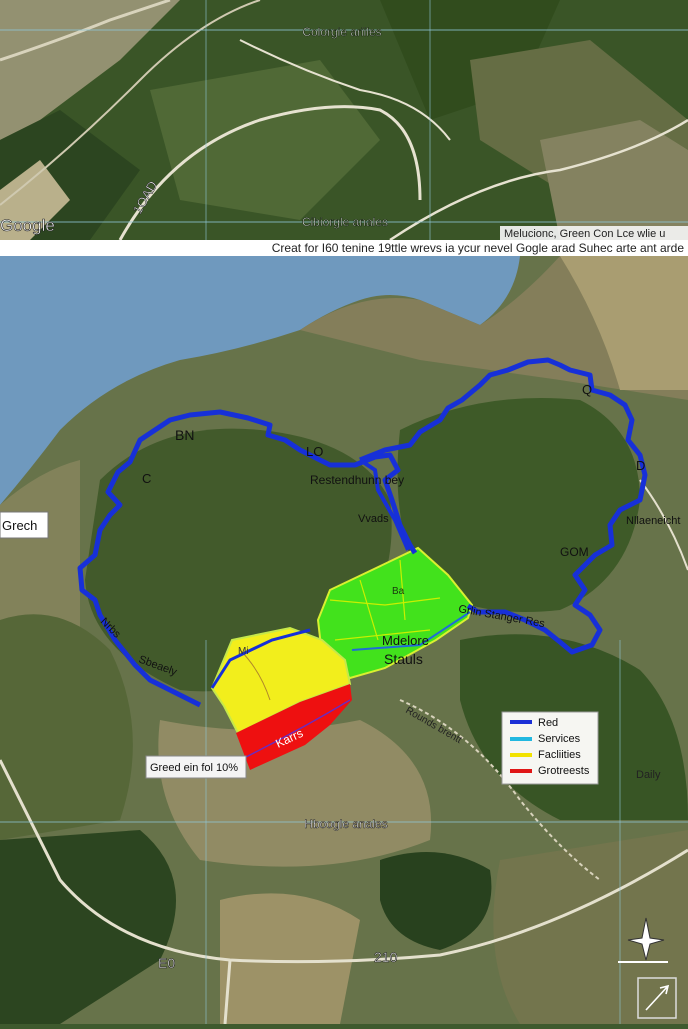 The height and width of the screenshot is (1029, 688). What do you see at coordinates (584, 234) in the screenshot?
I see `corner-note: Melucionc, Green Con Lce wlie u` at bounding box center [584, 234].